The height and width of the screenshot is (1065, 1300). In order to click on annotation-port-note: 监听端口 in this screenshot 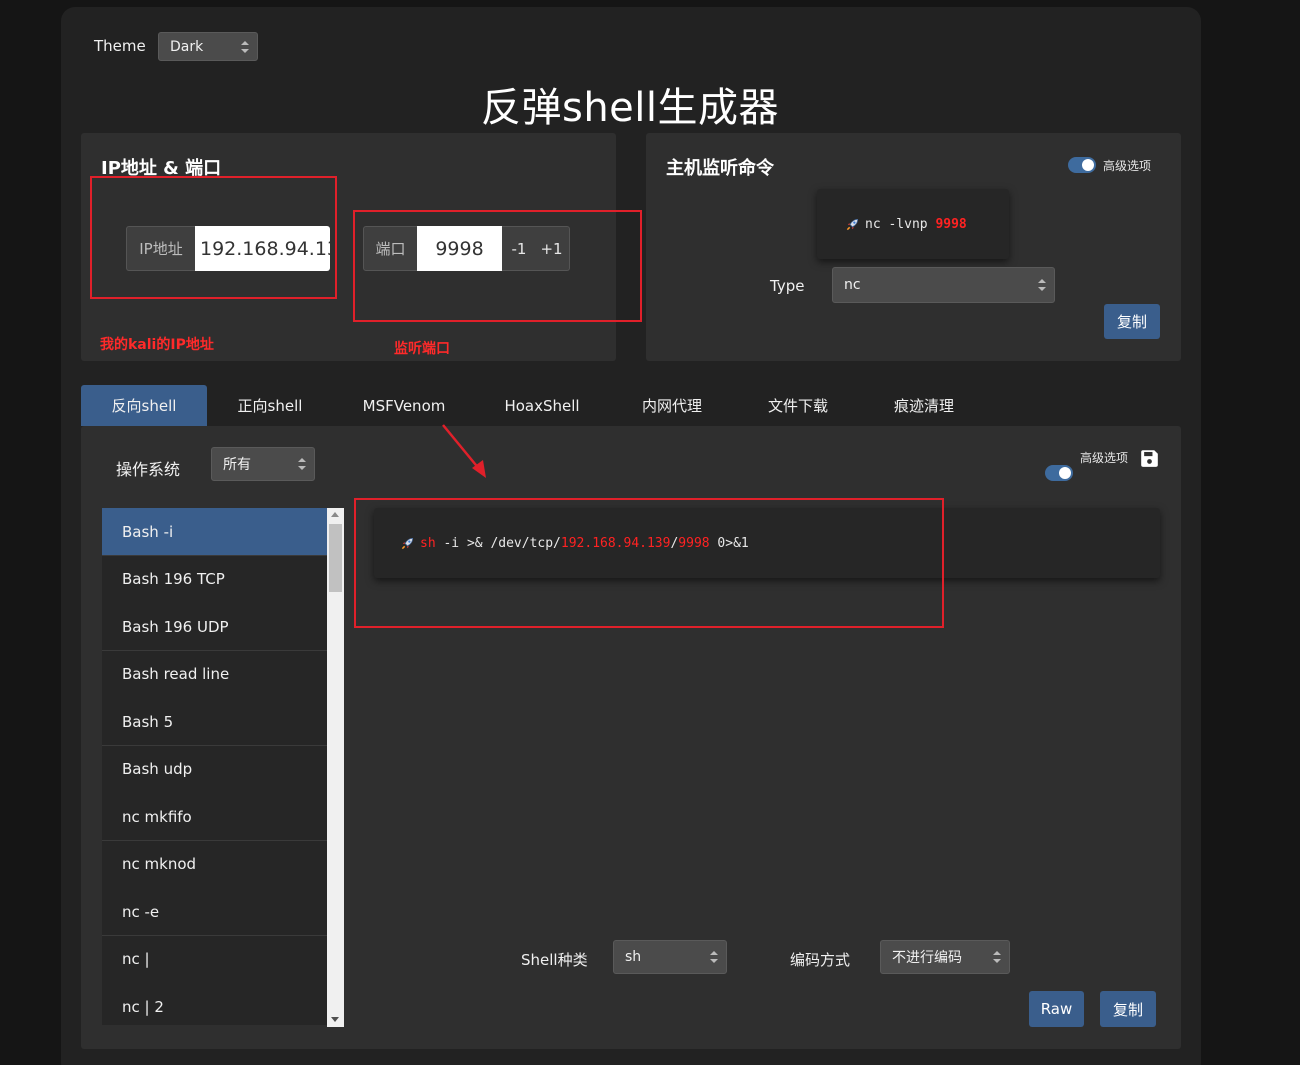, I will do `click(422, 349)`.